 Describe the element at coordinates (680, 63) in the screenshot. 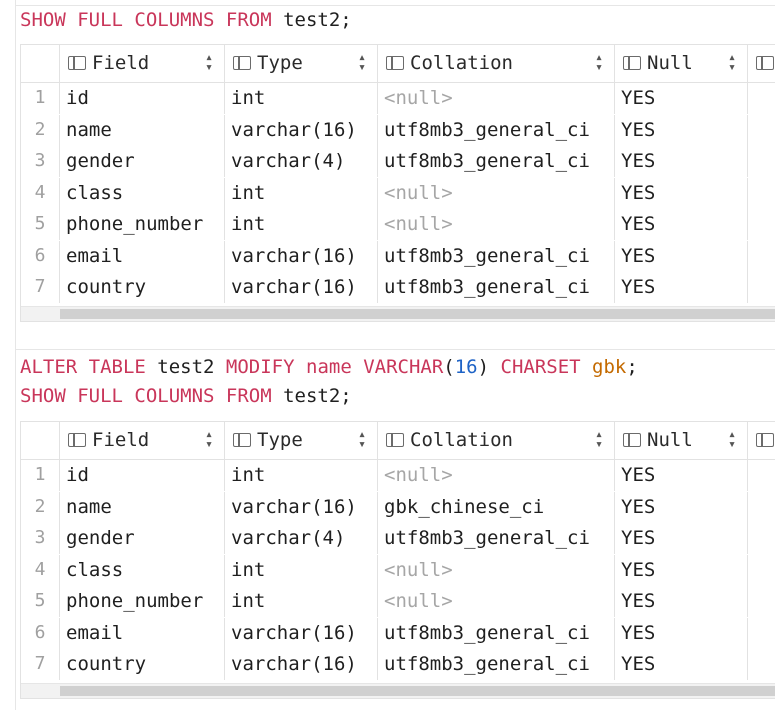

I see `column-header-null: Null ▴ ▾` at that location.